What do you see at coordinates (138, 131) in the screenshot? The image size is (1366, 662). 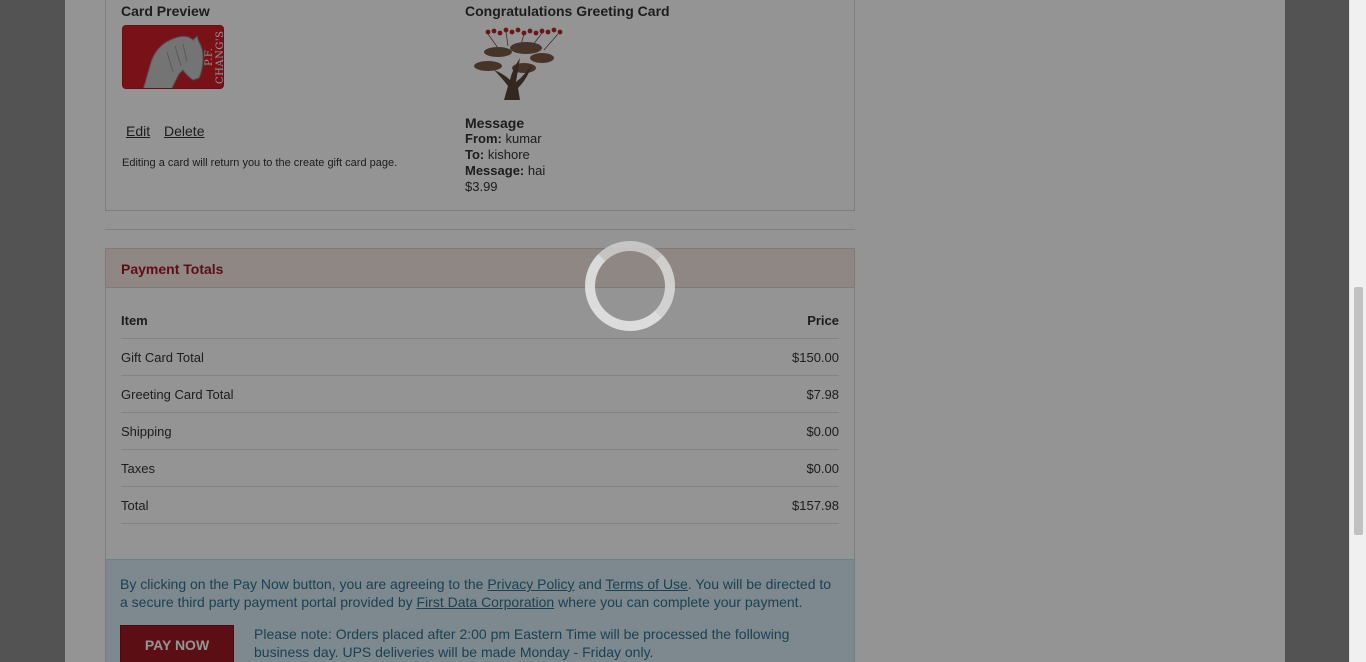 I see `edit-card-link: Edit` at bounding box center [138, 131].